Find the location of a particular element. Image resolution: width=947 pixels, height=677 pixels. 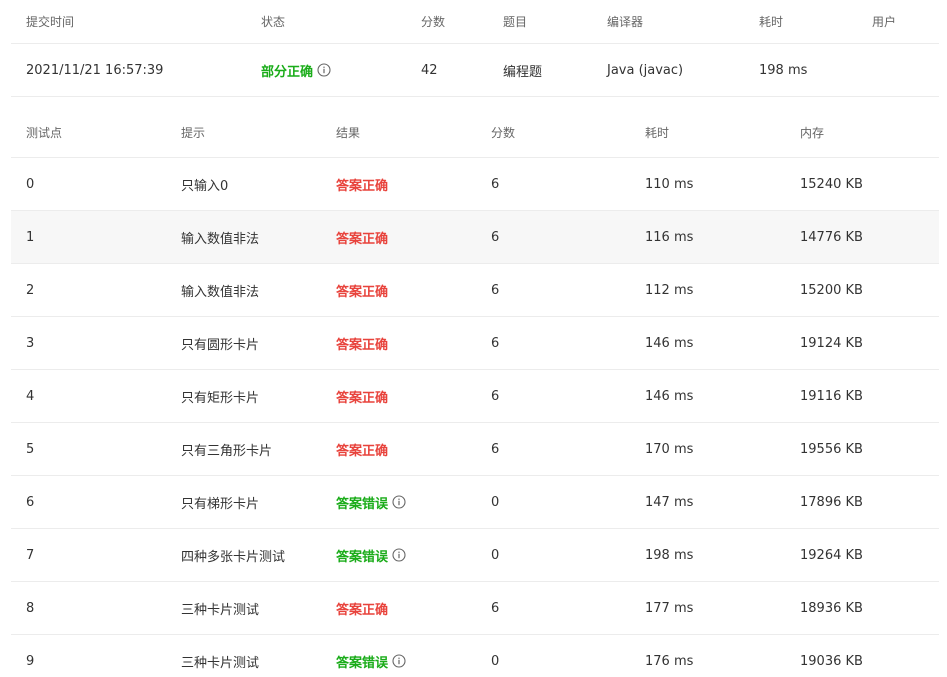

header-status: 状态 is located at coordinates (273, 22).